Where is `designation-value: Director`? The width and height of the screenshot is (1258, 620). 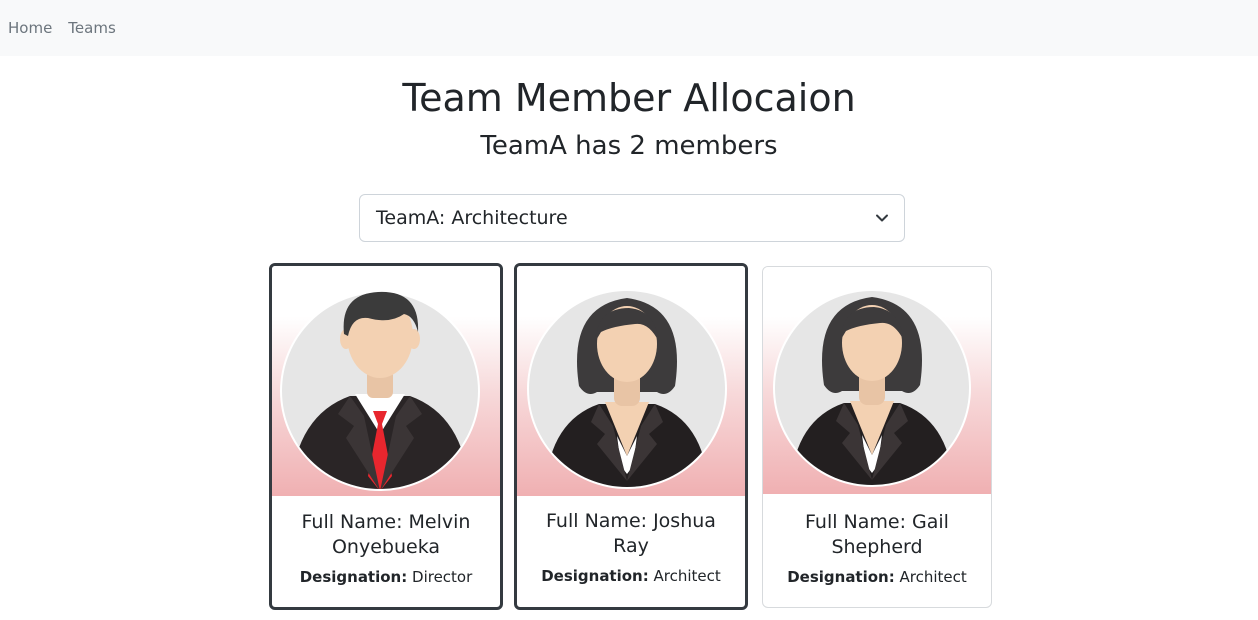 designation-value: Director is located at coordinates (442, 577).